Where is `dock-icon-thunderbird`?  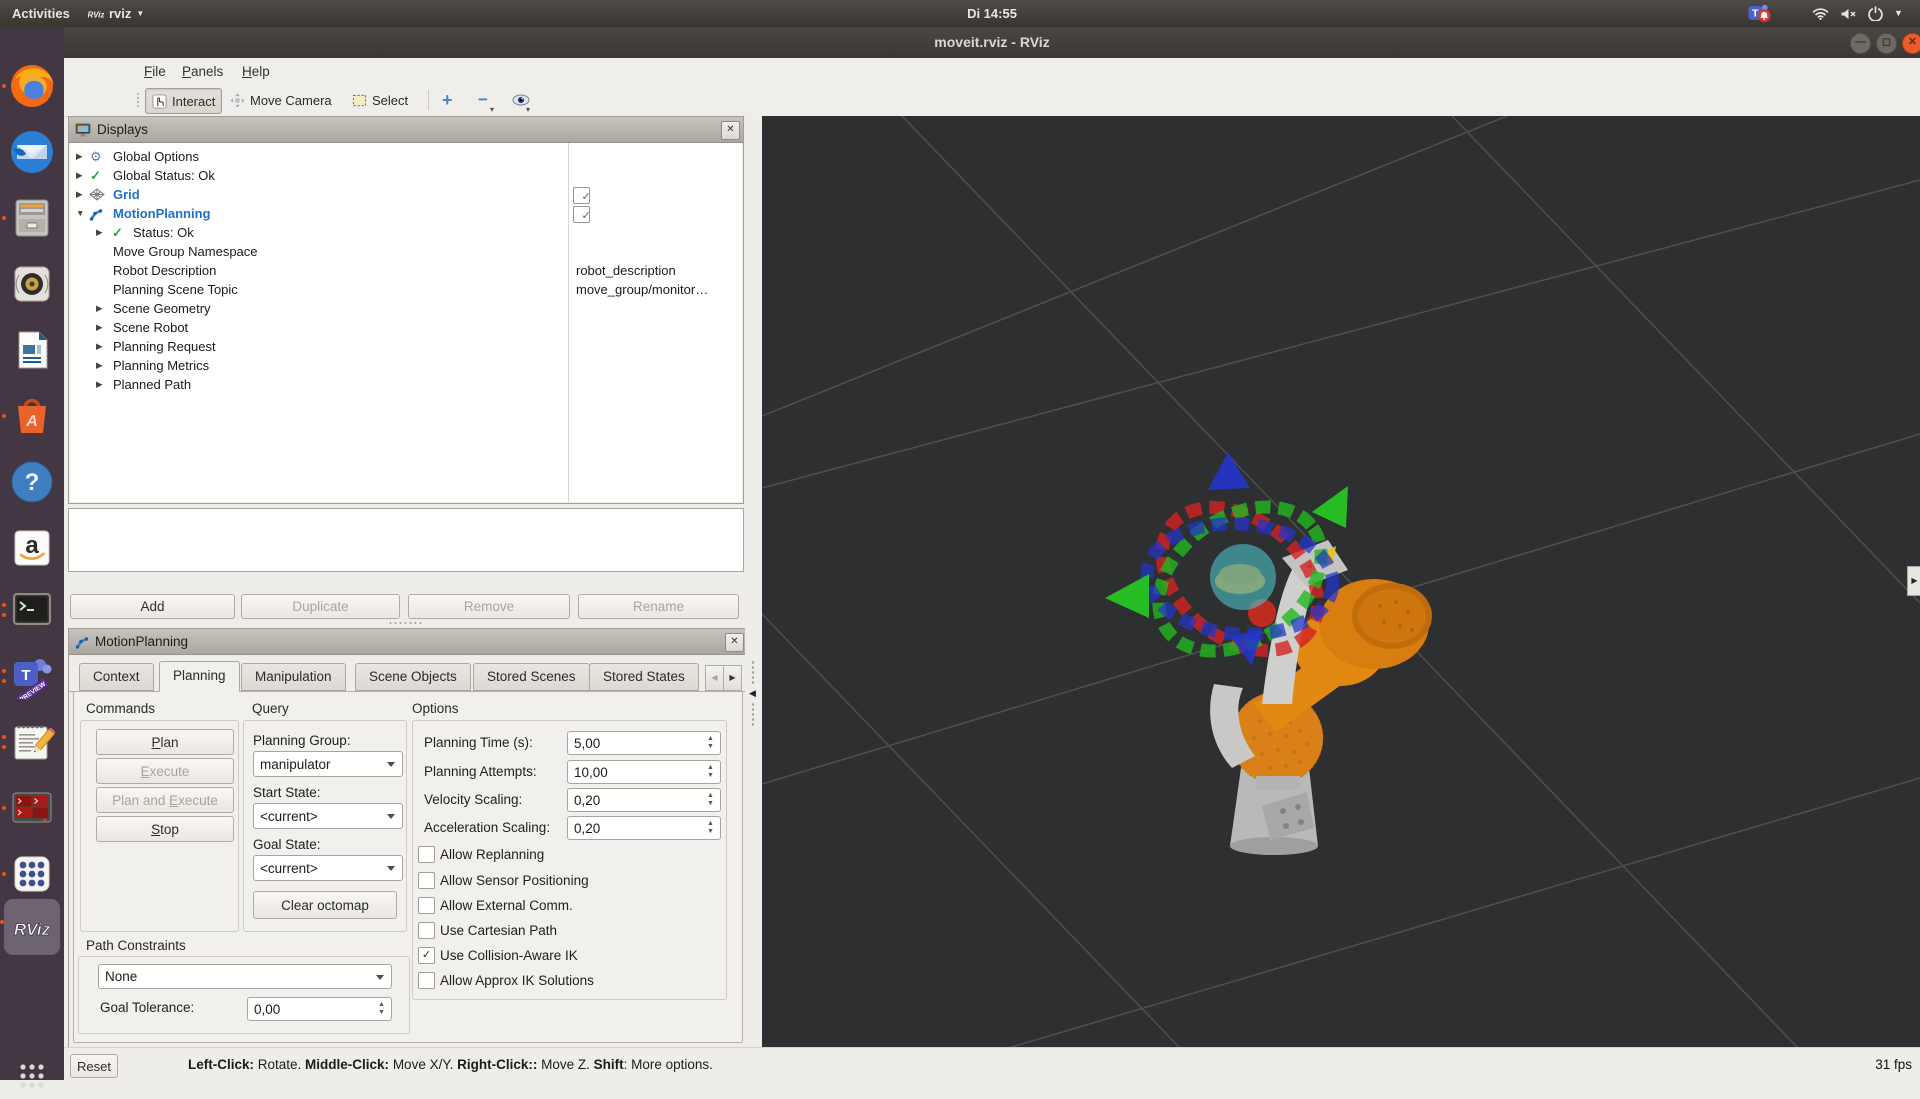
dock-icon-thunderbird is located at coordinates (32, 152).